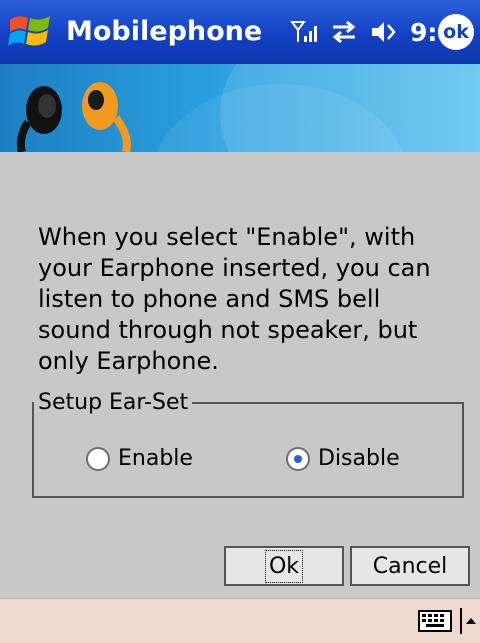  What do you see at coordinates (384, 32) in the screenshot?
I see `volume-icon` at bounding box center [384, 32].